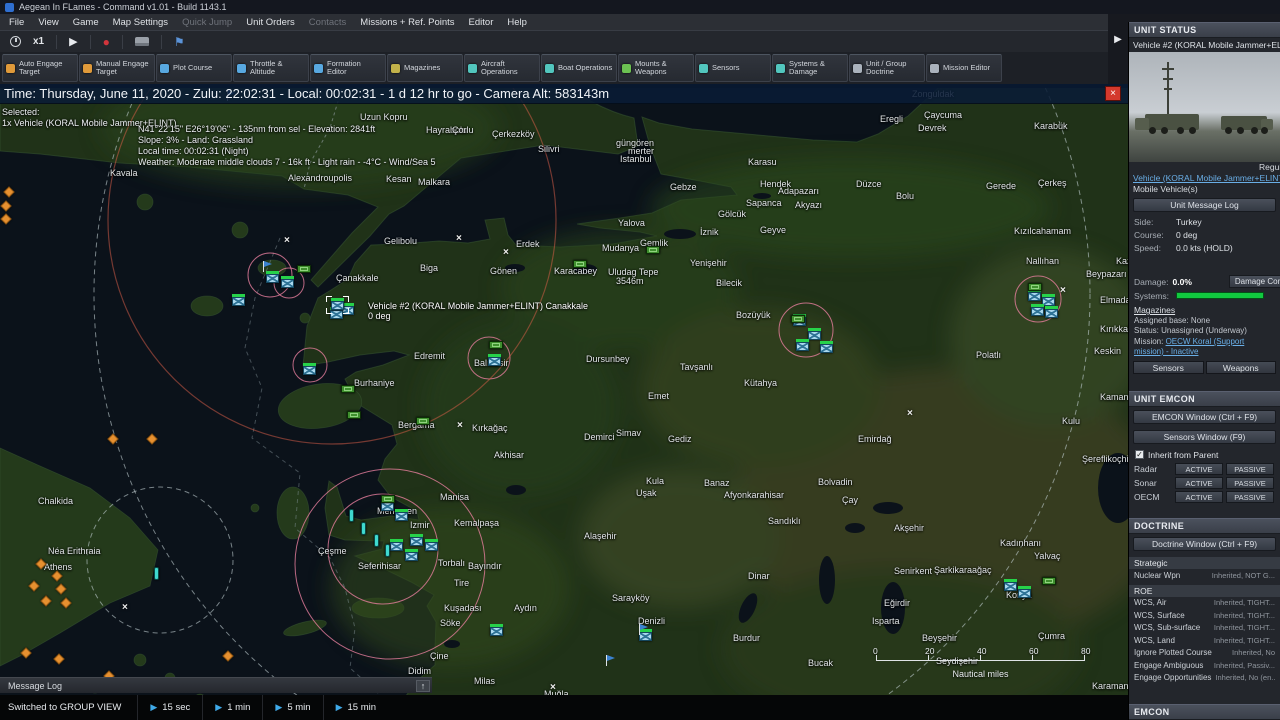  Describe the element at coordinates (179, 42) in the screenshot. I see `flag-button: ⚑` at that location.